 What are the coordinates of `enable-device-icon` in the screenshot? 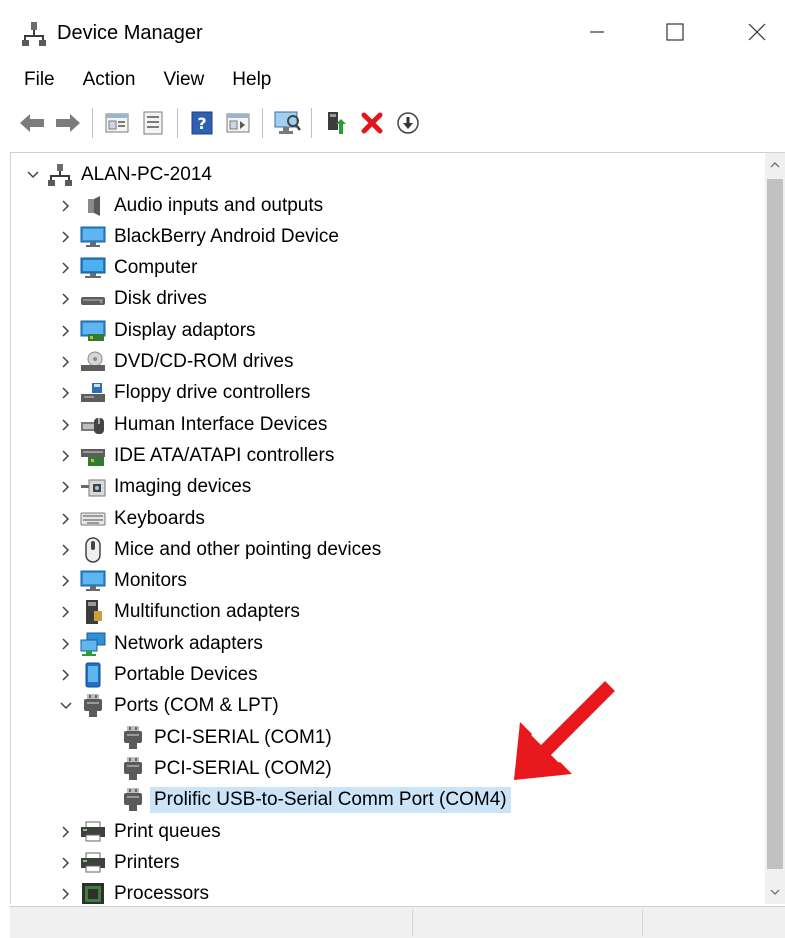 It's located at (336, 123).